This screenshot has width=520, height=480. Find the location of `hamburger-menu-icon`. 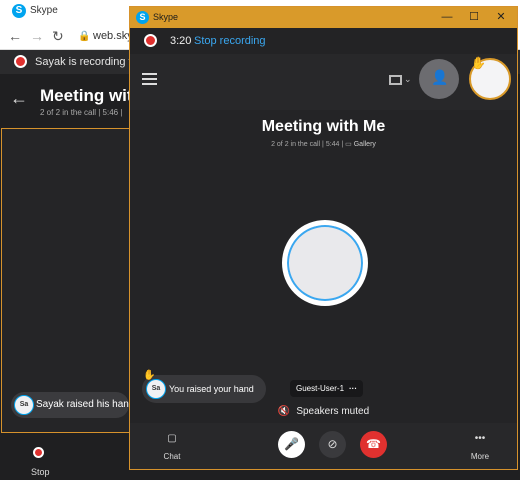

hamburger-menu-icon is located at coordinates (149, 79).